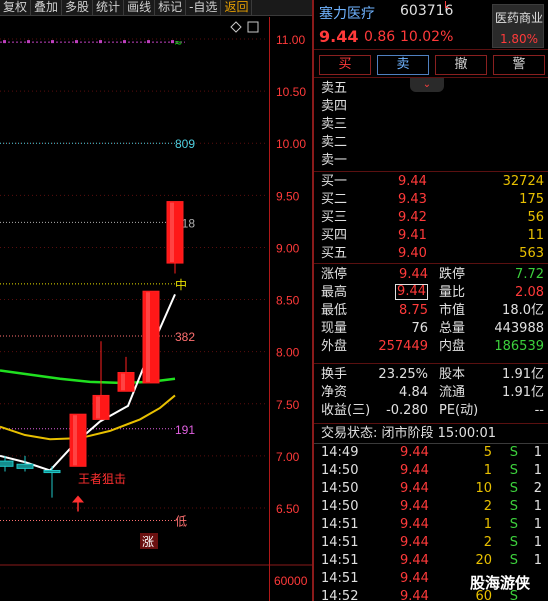  Describe the element at coordinates (452, 310) in the screenshot. I see `market-cap-label: 市值` at that location.